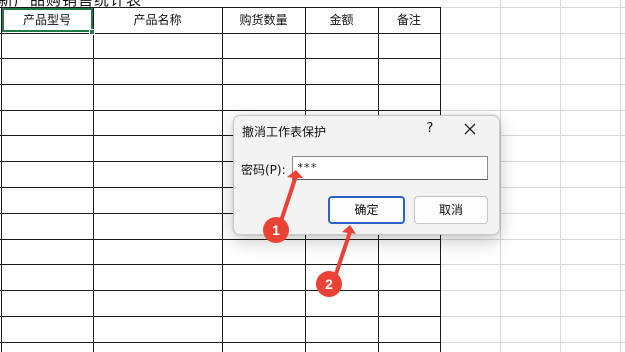 This screenshot has width=625, height=352. I want to click on annotation-arrows, so click(317, 226).